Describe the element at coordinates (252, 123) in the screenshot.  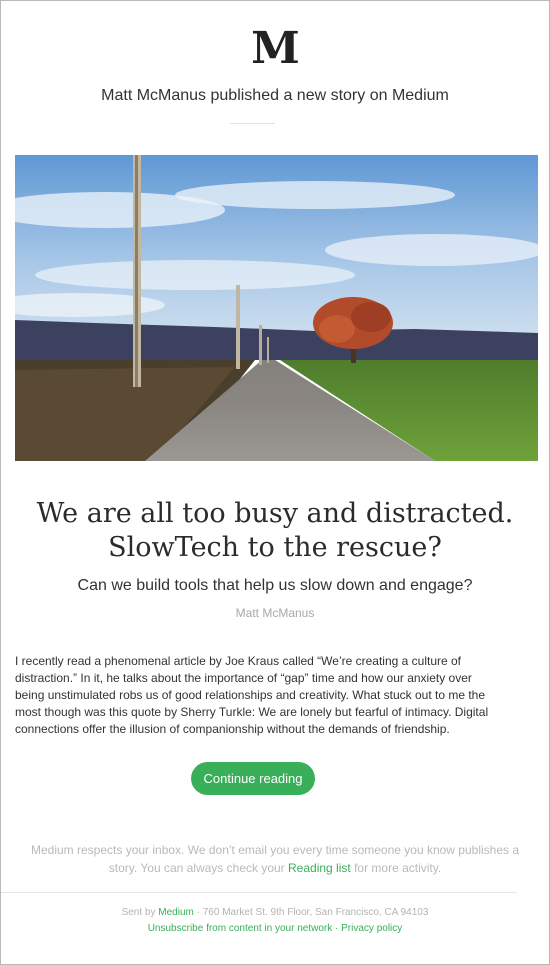
I see `header-divider` at that location.